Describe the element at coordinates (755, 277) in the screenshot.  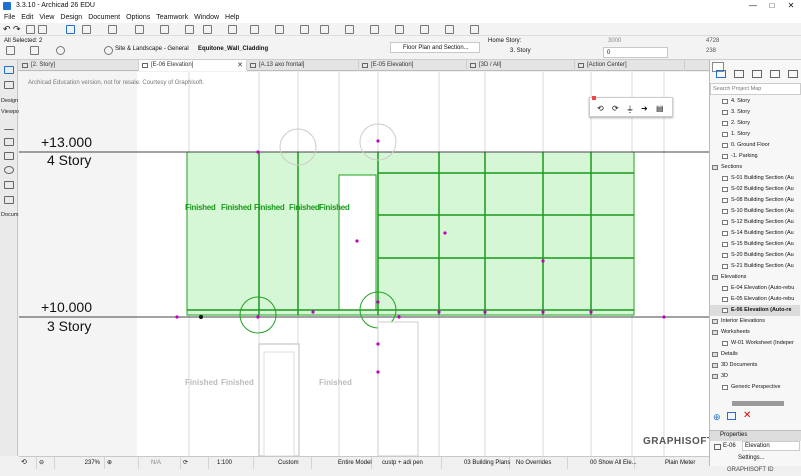
I see `tree-folder: Elevations` at that location.